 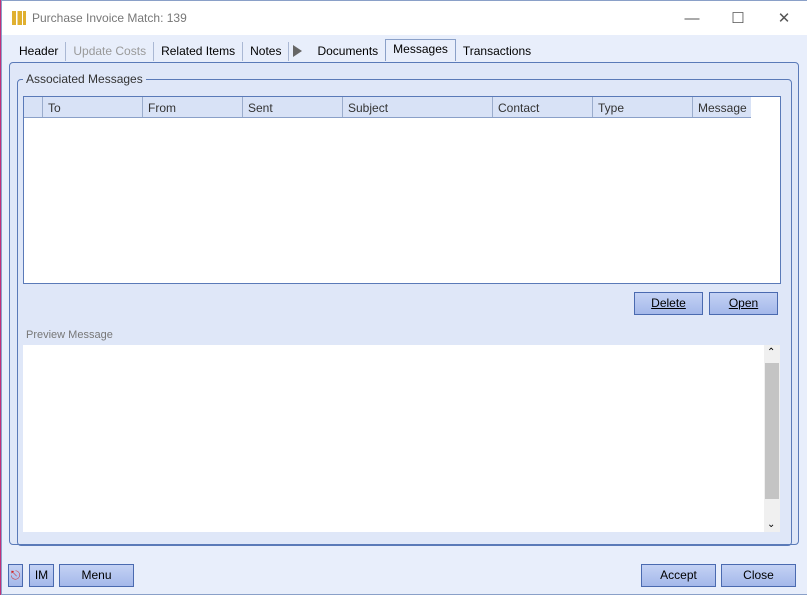 What do you see at coordinates (771, 352) in the screenshot?
I see `scroll-up-icon: ⌃` at bounding box center [771, 352].